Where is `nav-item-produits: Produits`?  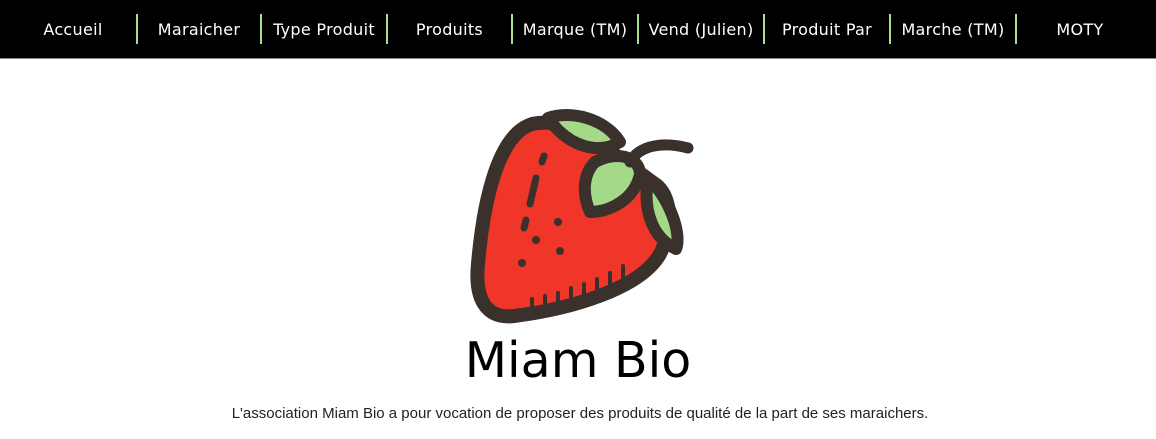
nav-item-produits: Produits is located at coordinates (450, 29).